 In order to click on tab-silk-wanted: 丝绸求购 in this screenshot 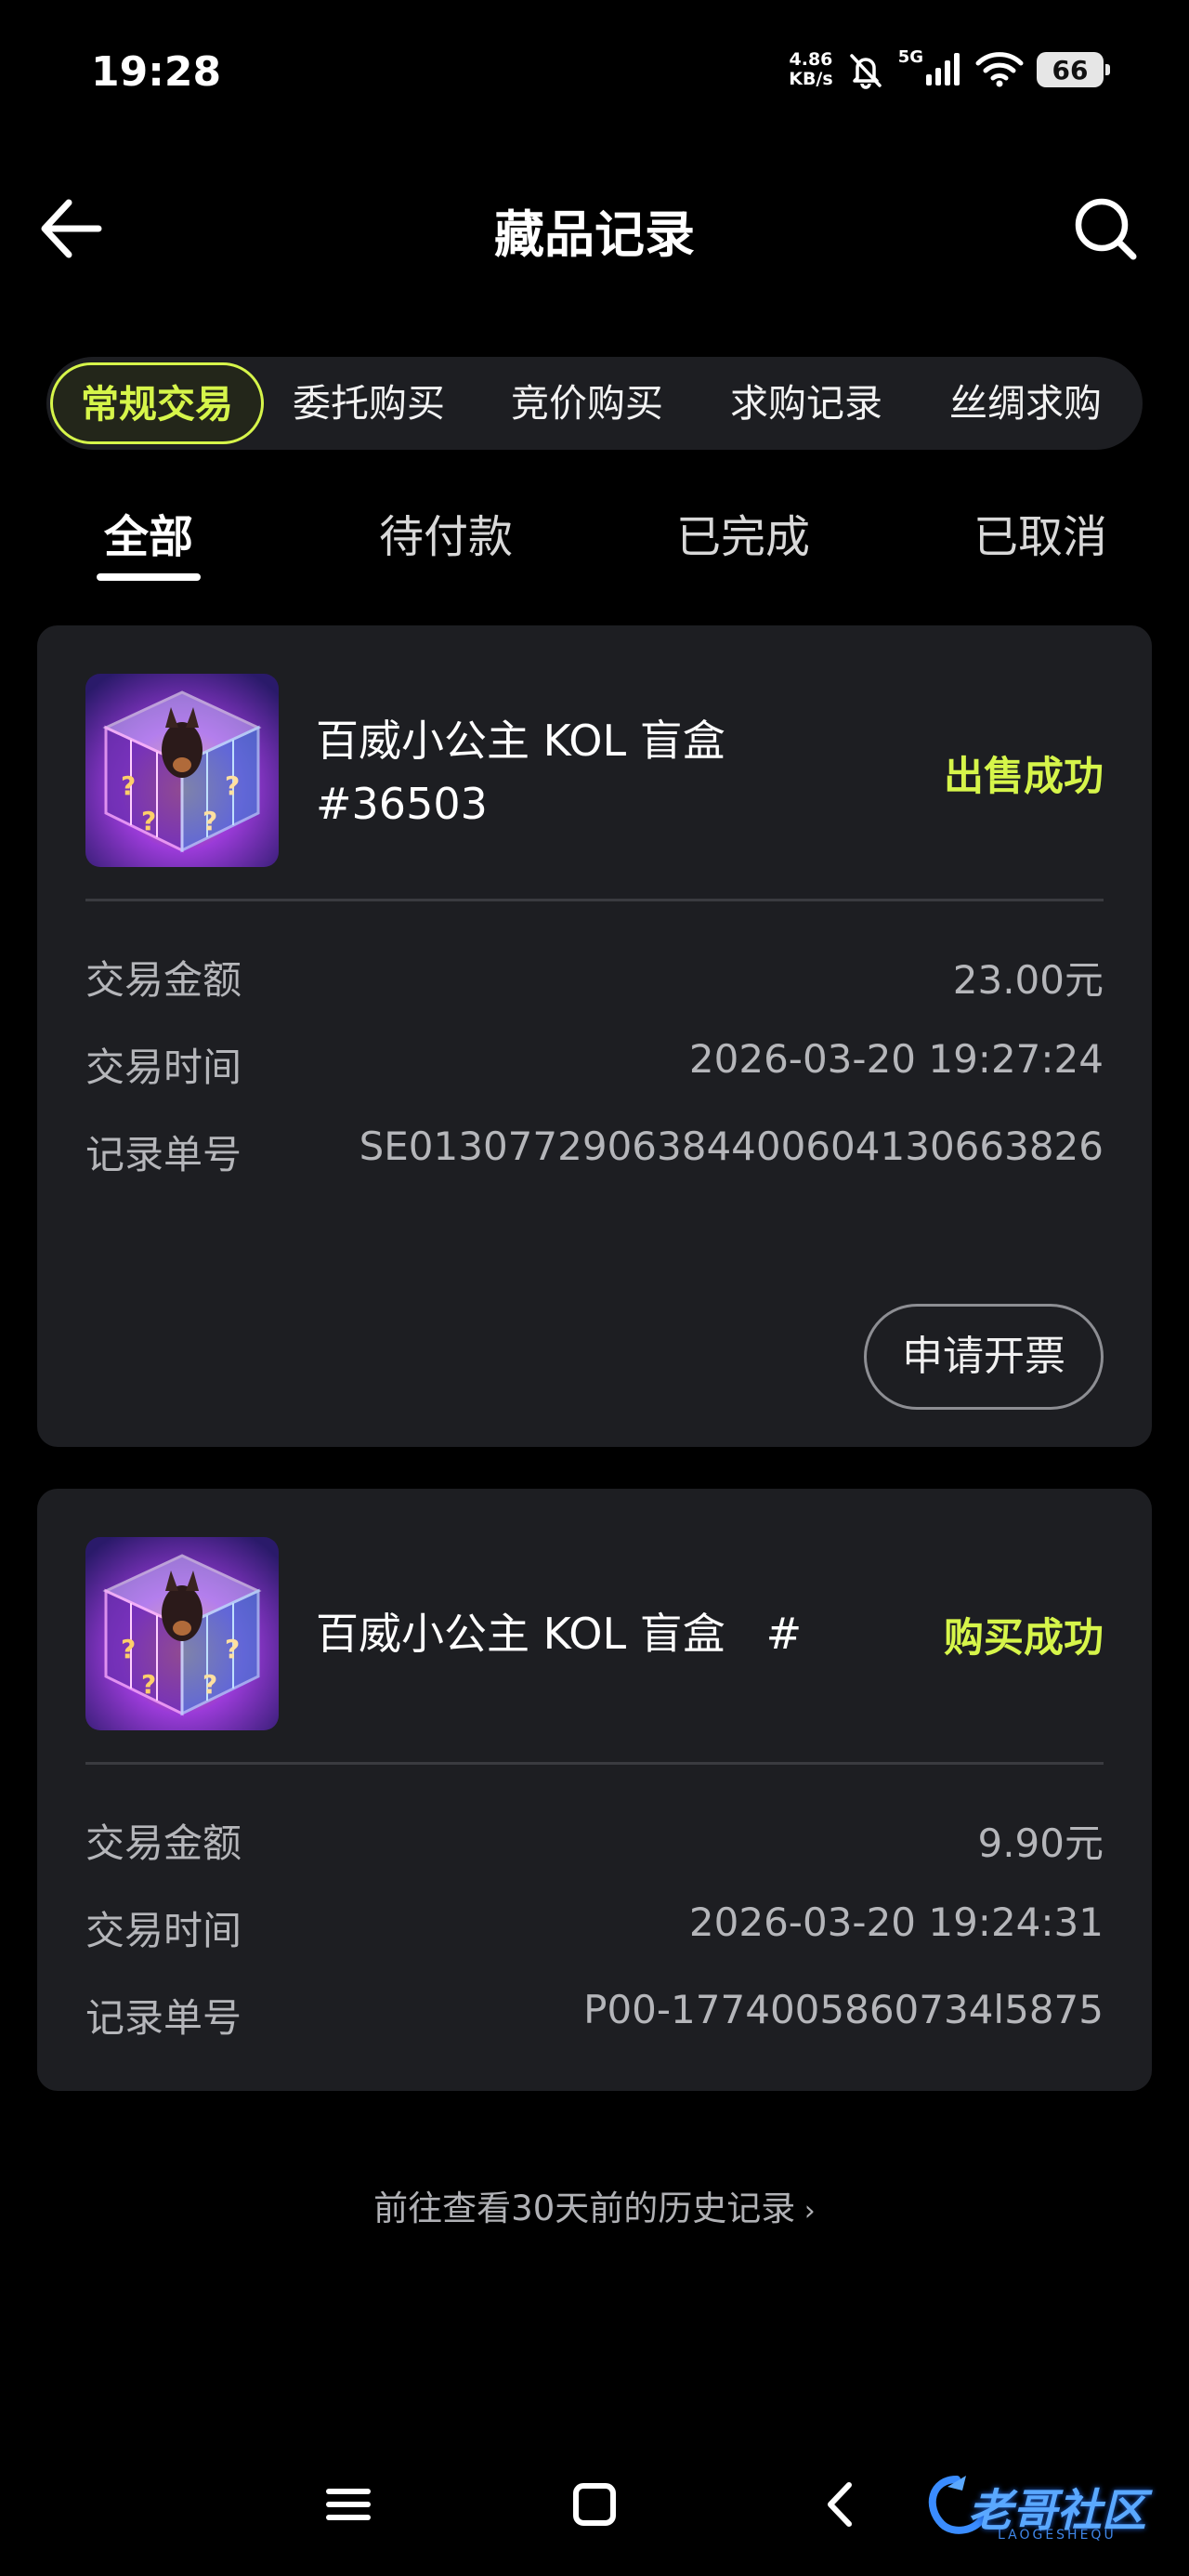, I will do `click(1025, 403)`.